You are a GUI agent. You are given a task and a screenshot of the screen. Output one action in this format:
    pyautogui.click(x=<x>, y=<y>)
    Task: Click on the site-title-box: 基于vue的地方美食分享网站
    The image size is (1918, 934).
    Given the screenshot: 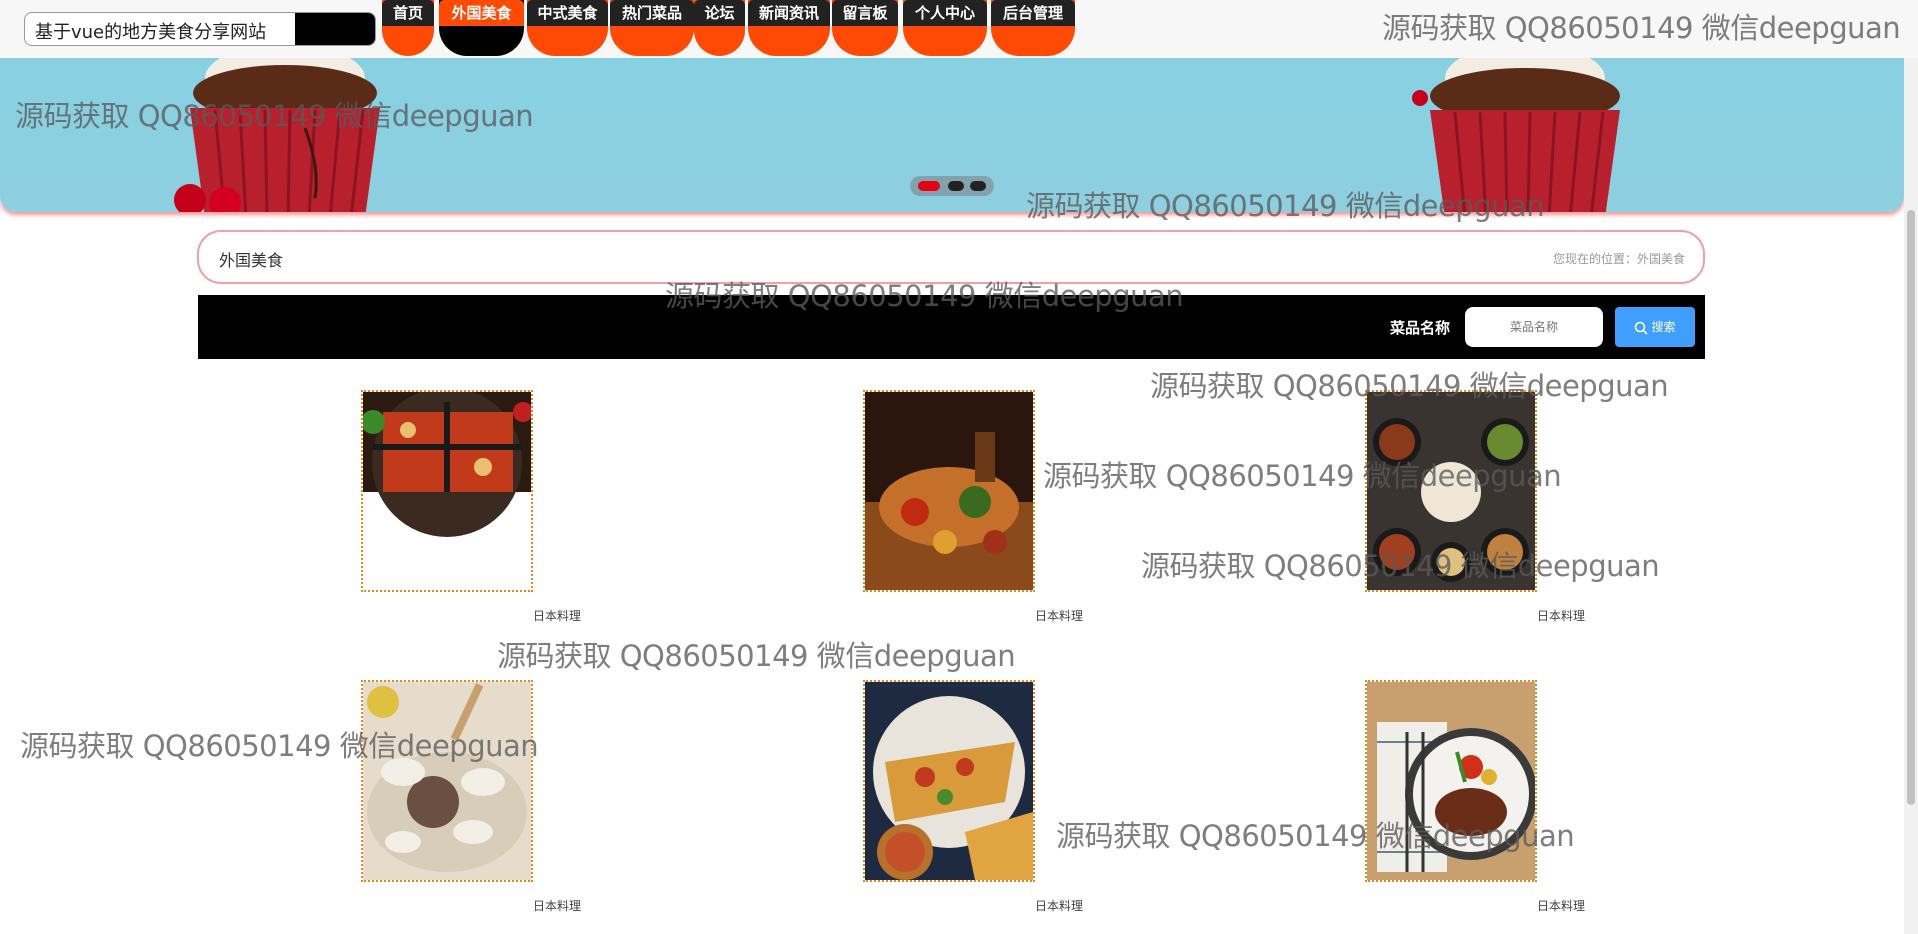 What is the action you would take?
    pyautogui.click(x=200, y=29)
    